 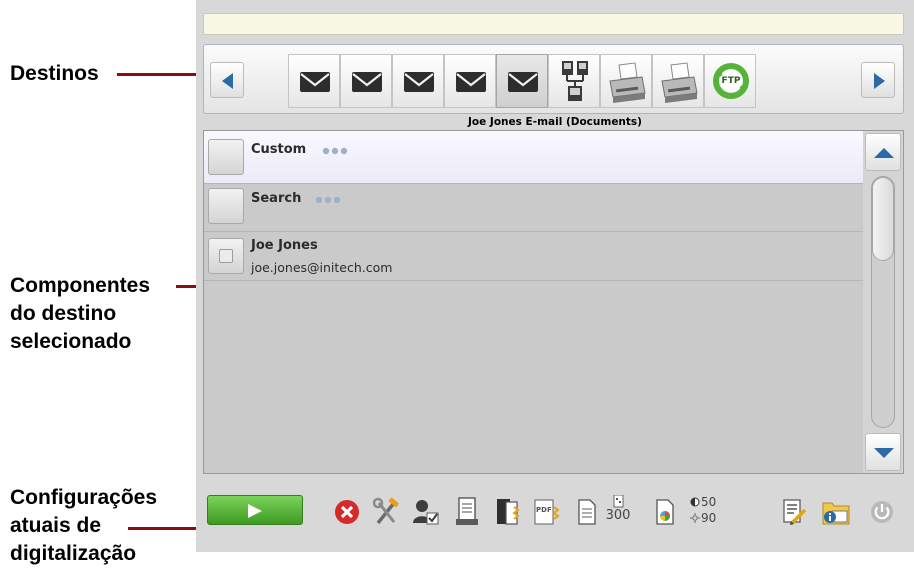 What do you see at coordinates (534, 157) in the screenshot?
I see `list-item-custom: Custom` at bounding box center [534, 157].